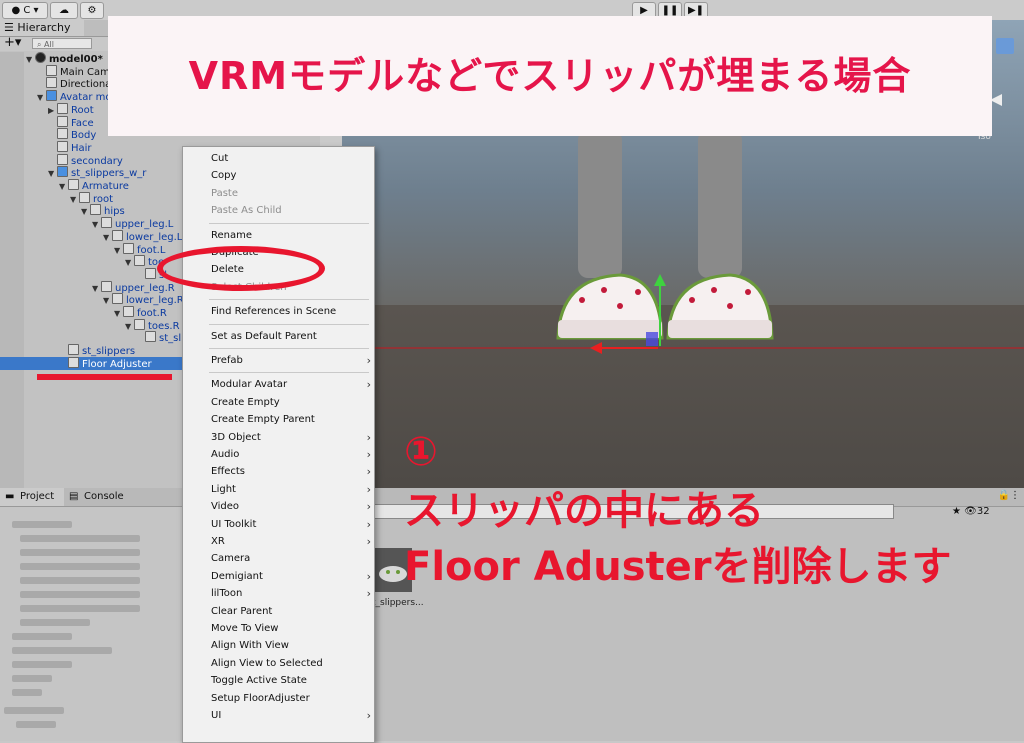 The width and height of the screenshot is (1024, 743). What do you see at coordinates (47, 109) in the screenshot?
I see `hierarchy-row: ▶ Root` at bounding box center [47, 109].